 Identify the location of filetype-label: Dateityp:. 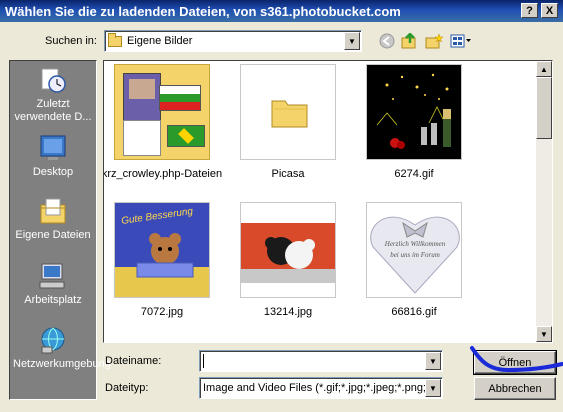
(127, 388).